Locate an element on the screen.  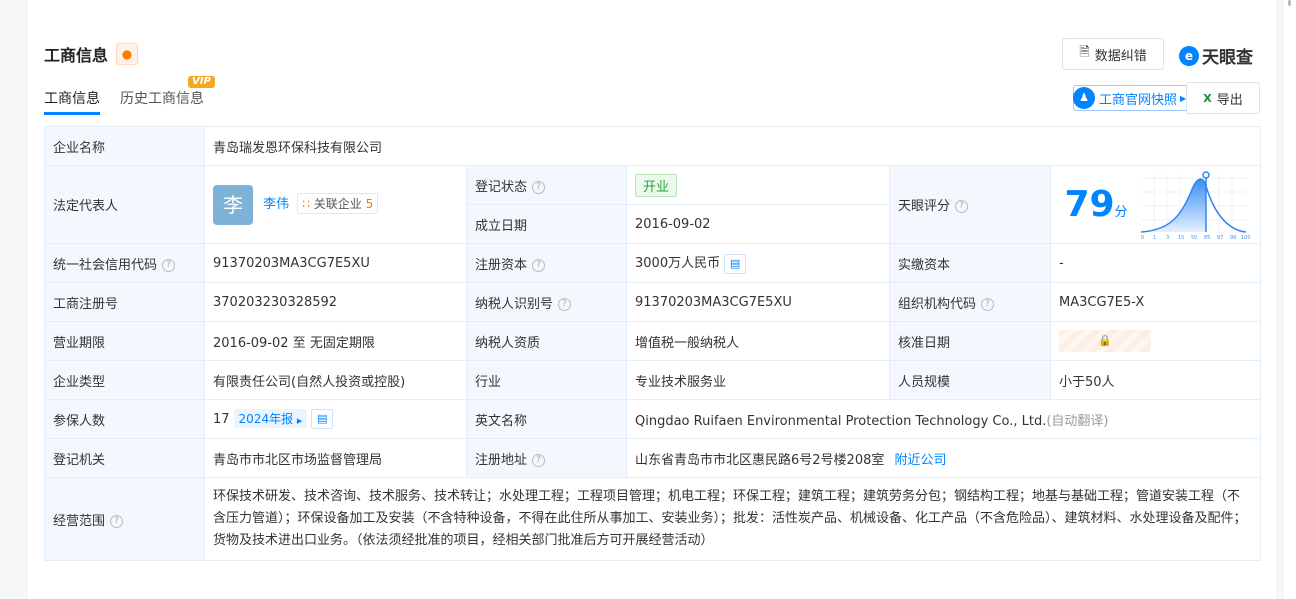
axis-tick: 50 is located at coordinates (1194, 237).